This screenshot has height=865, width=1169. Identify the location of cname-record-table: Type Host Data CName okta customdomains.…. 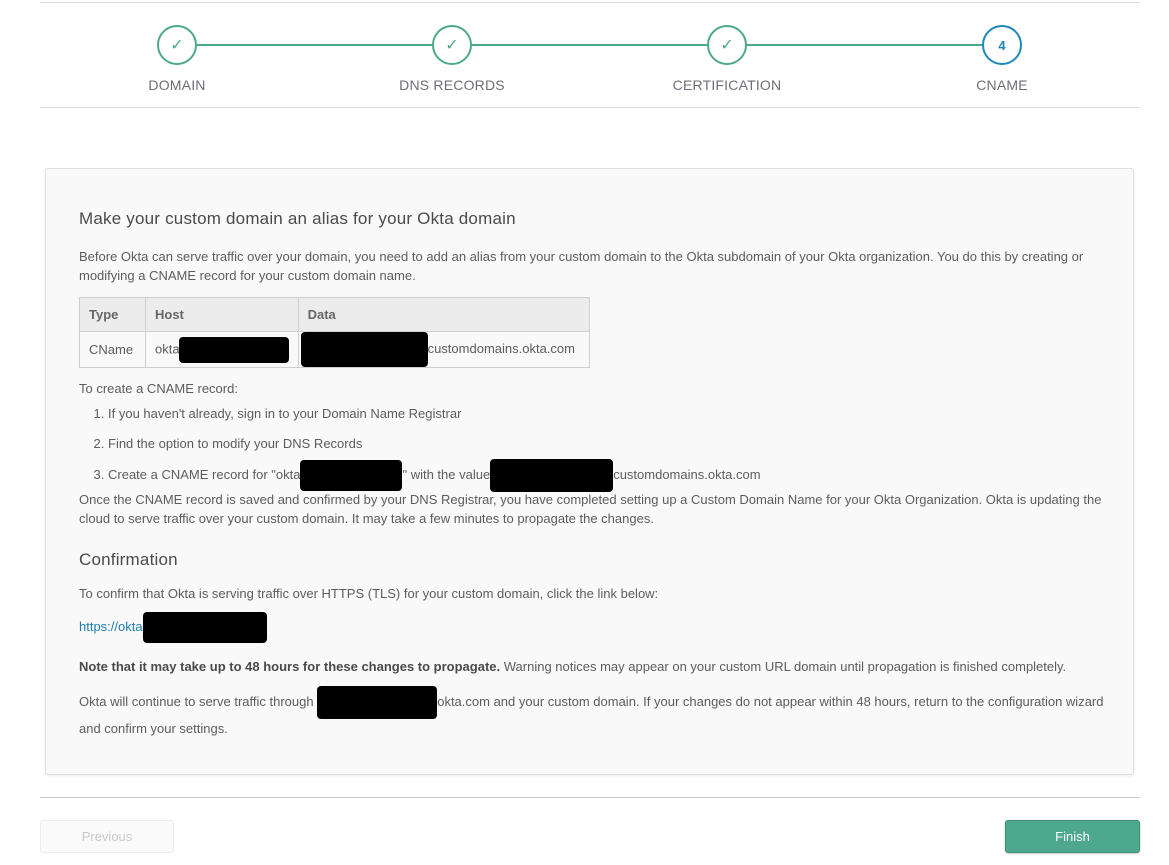
(334, 332).